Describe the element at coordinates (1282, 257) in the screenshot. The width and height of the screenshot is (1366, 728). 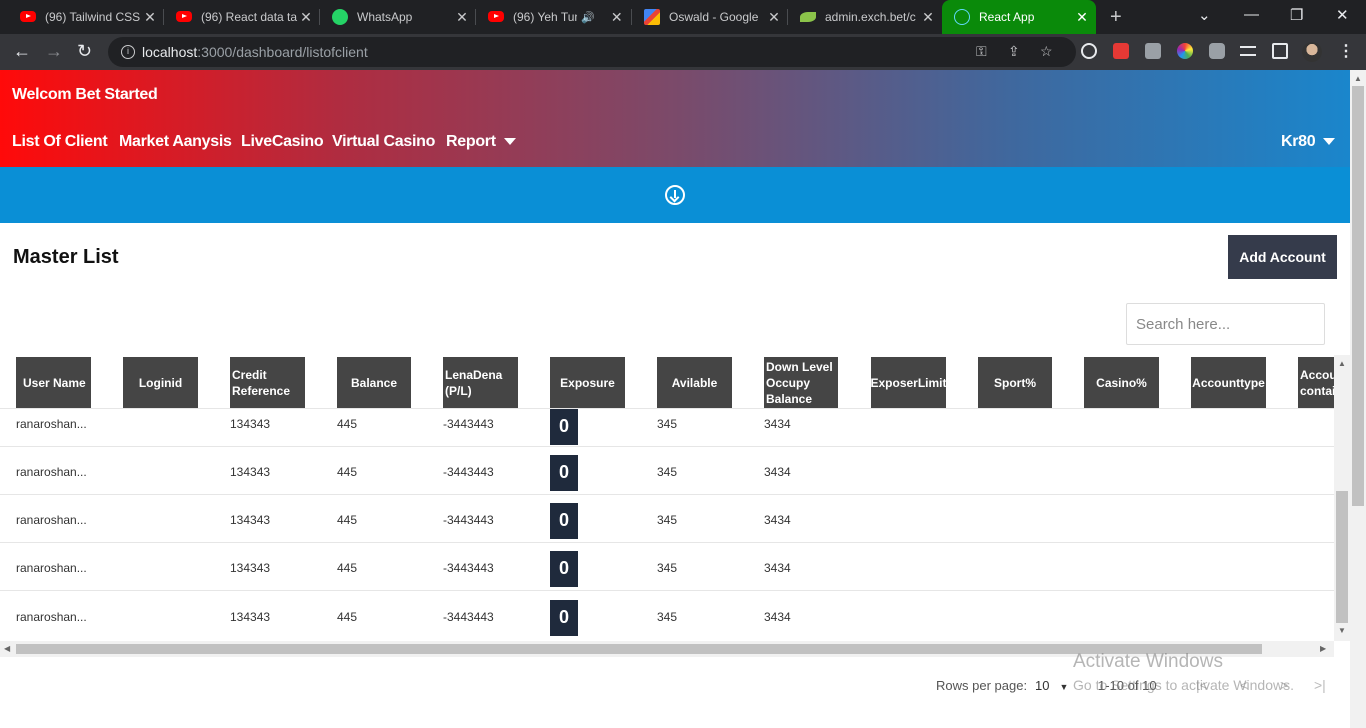
I see `add-account-button: Add Account` at that location.